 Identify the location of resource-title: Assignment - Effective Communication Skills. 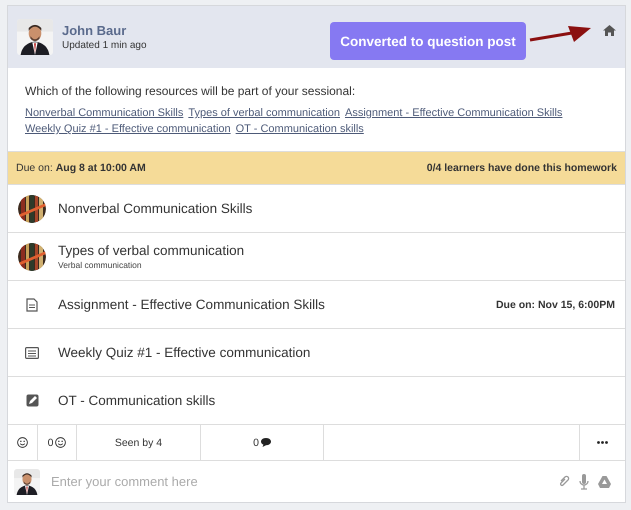
(192, 304).